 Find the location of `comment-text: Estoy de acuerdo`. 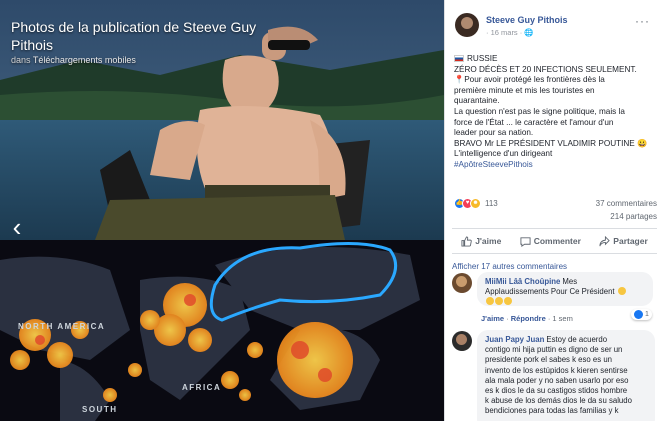

comment-text: Estoy de acuerdo is located at coordinates (577, 339).